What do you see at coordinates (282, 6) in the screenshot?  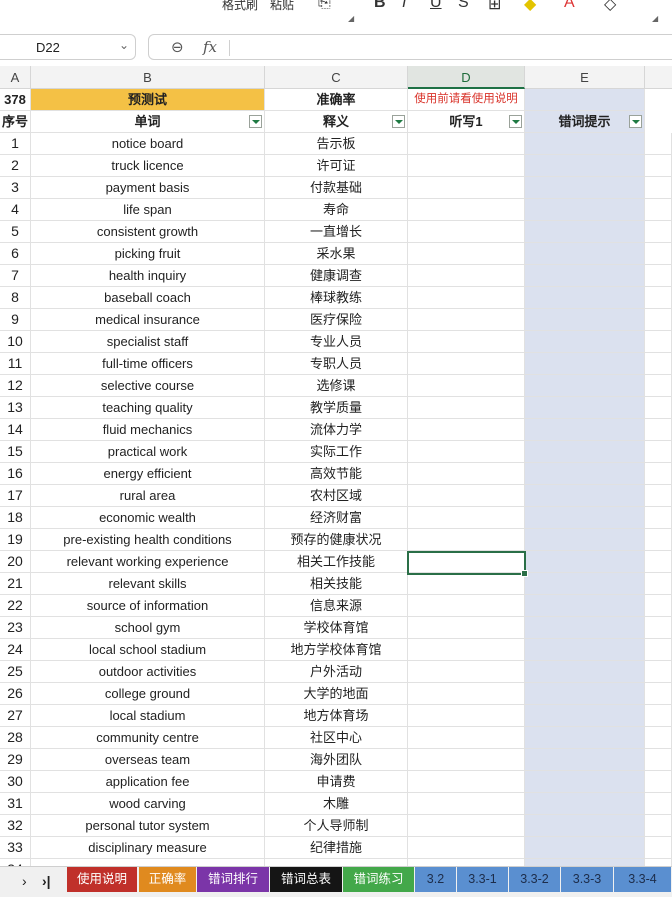 I see `paste-button: 粘贴` at bounding box center [282, 6].